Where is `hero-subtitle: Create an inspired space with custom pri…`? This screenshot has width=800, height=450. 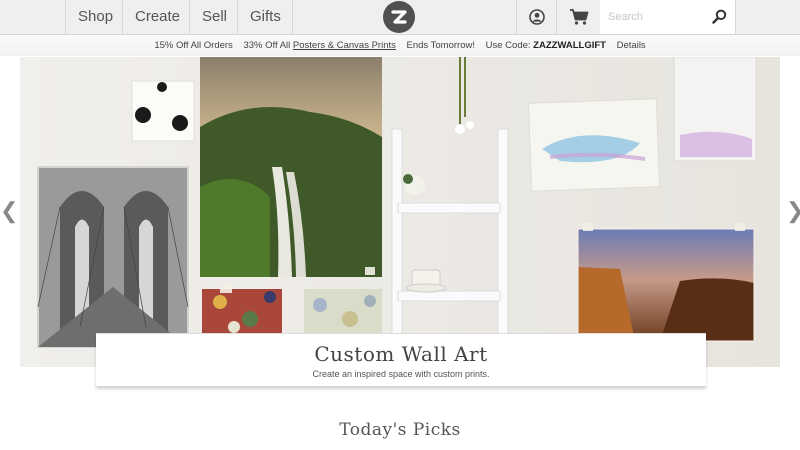
hero-subtitle: Create an inspired space with custom pri… is located at coordinates (401, 374).